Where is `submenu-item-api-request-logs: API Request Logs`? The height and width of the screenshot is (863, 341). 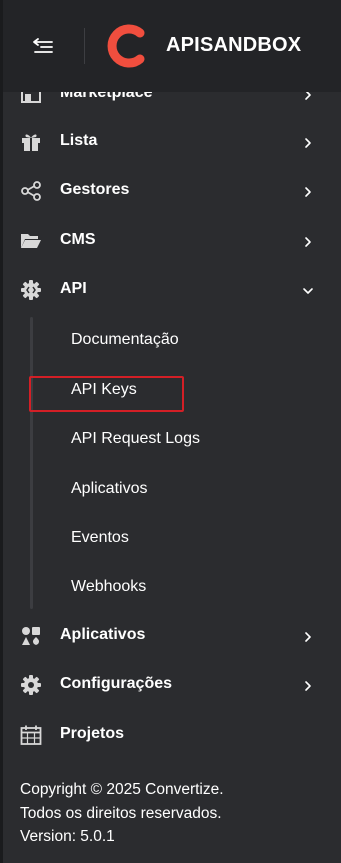 submenu-item-api-request-logs: API Request Logs is located at coordinates (190, 438).